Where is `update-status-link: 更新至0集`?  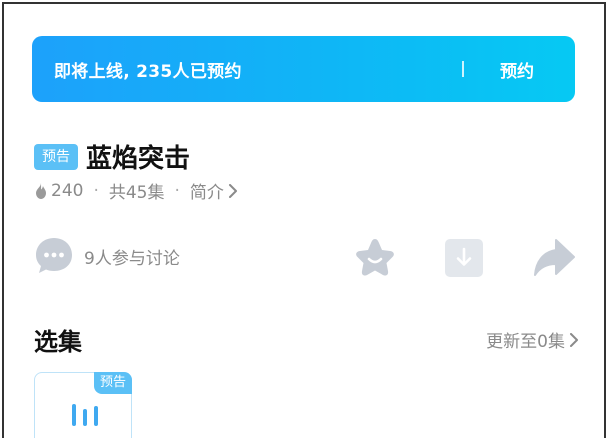
update-status-link: 更新至0集 is located at coordinates (532, 339).